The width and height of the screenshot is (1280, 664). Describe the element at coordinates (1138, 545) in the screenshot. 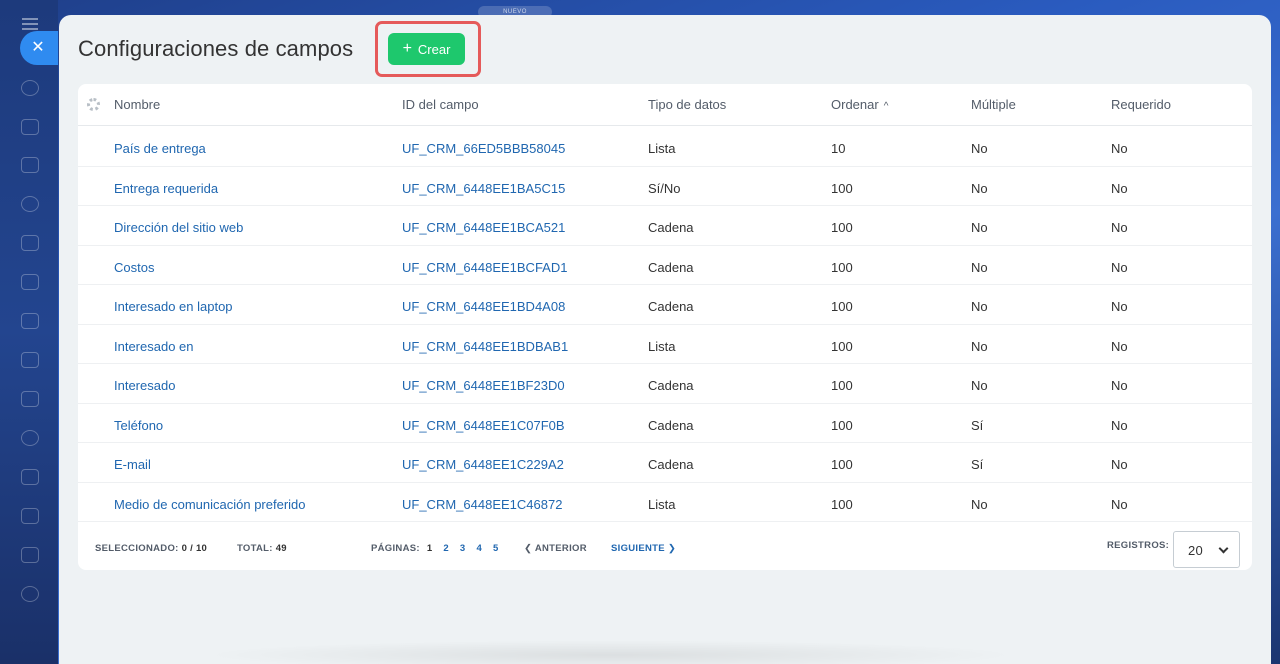

I see `records-label: REGISTROS:` at that location.